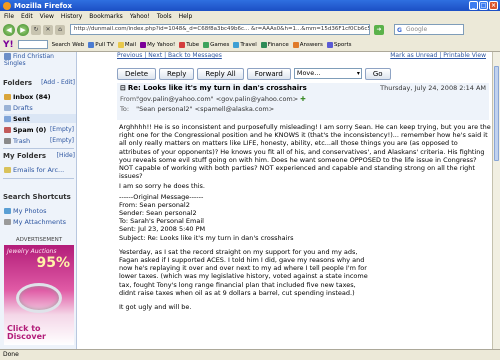  I want to click on folder-sent: Sent, so click(40, 118).